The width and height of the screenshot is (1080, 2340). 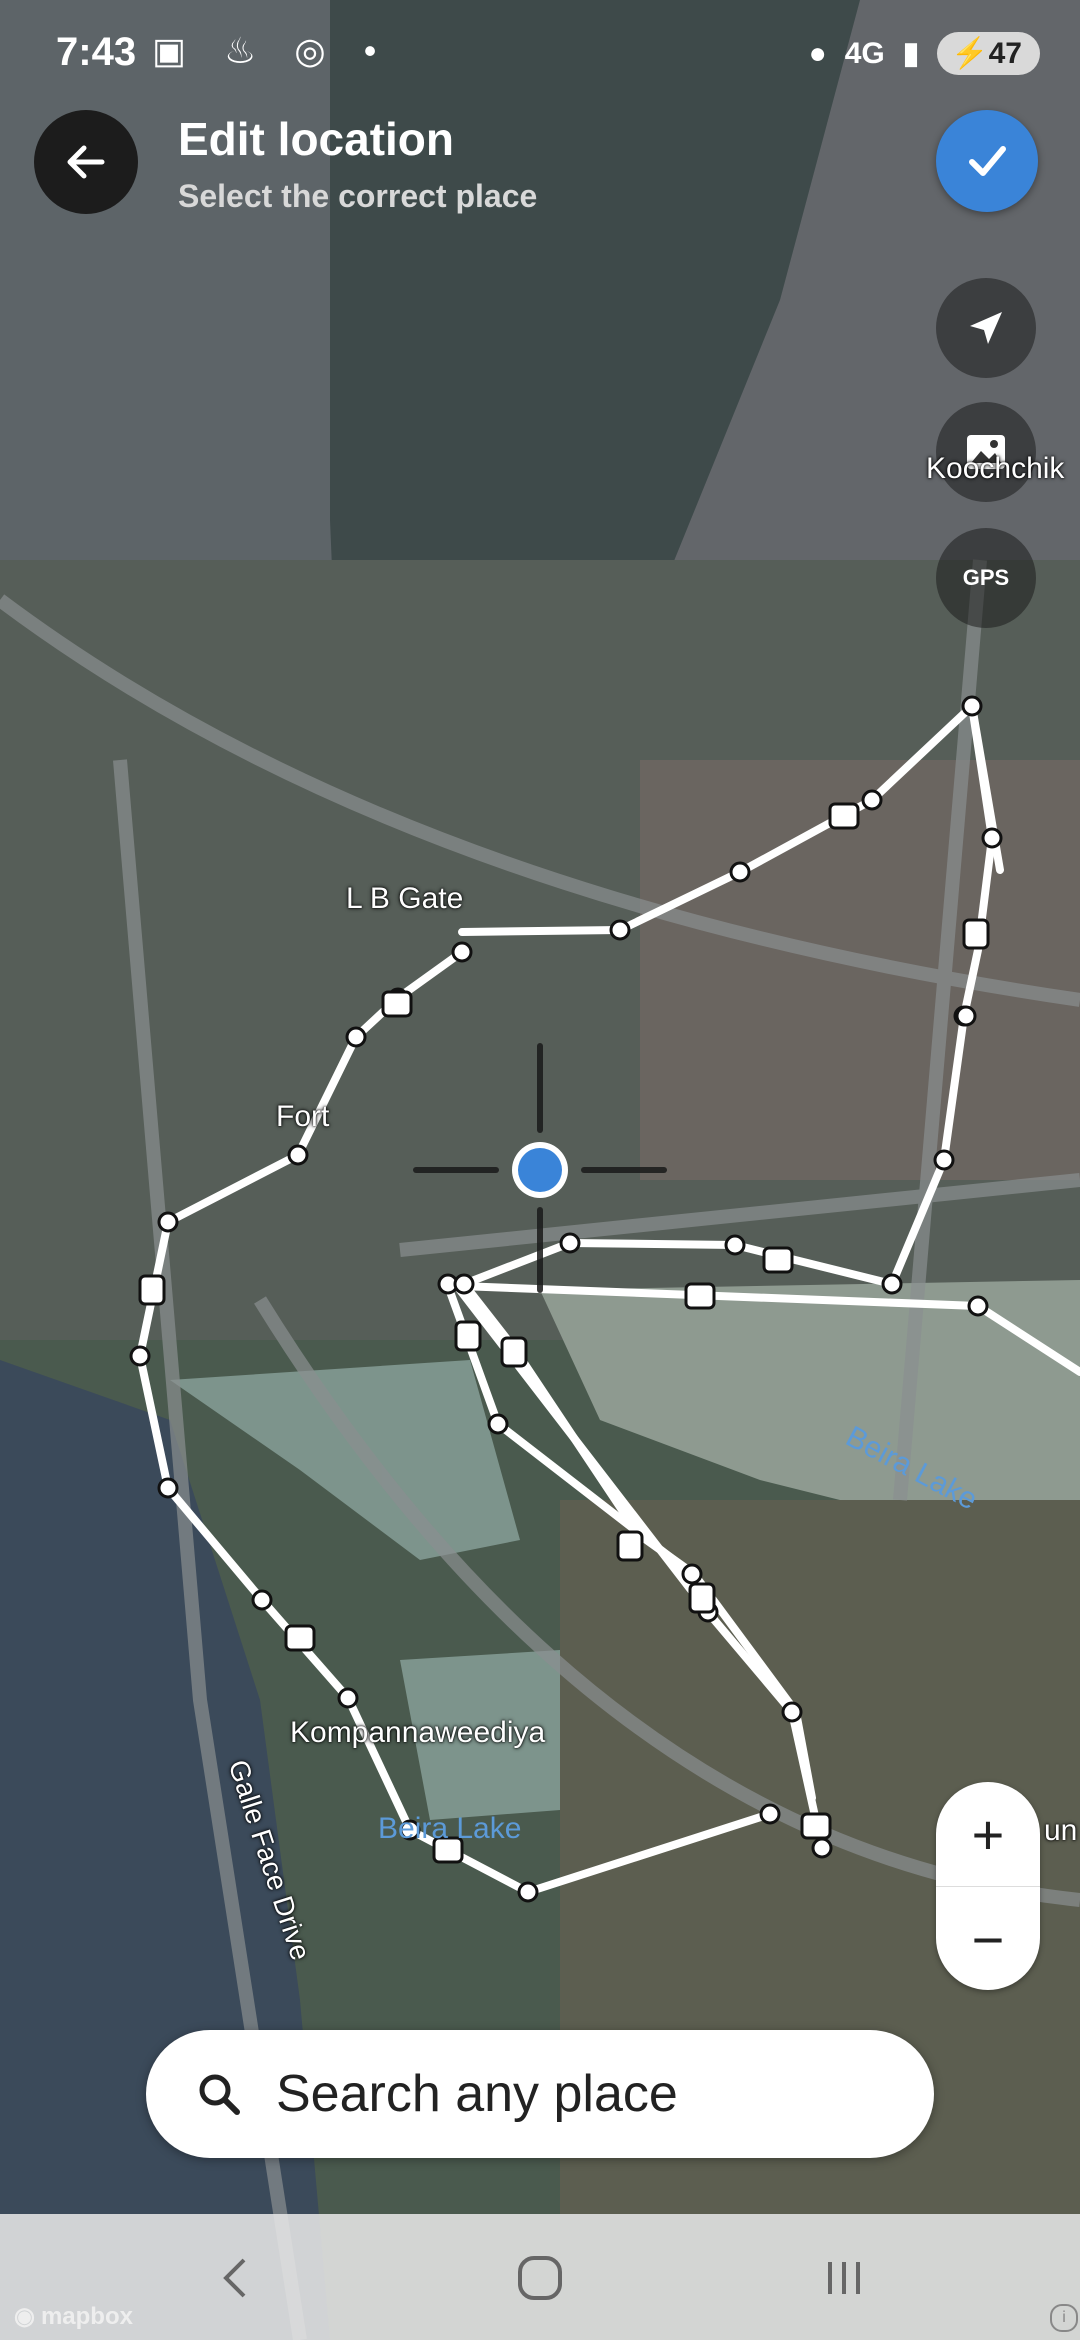 I want to click on confirm-button, so click(x=987, y=161).